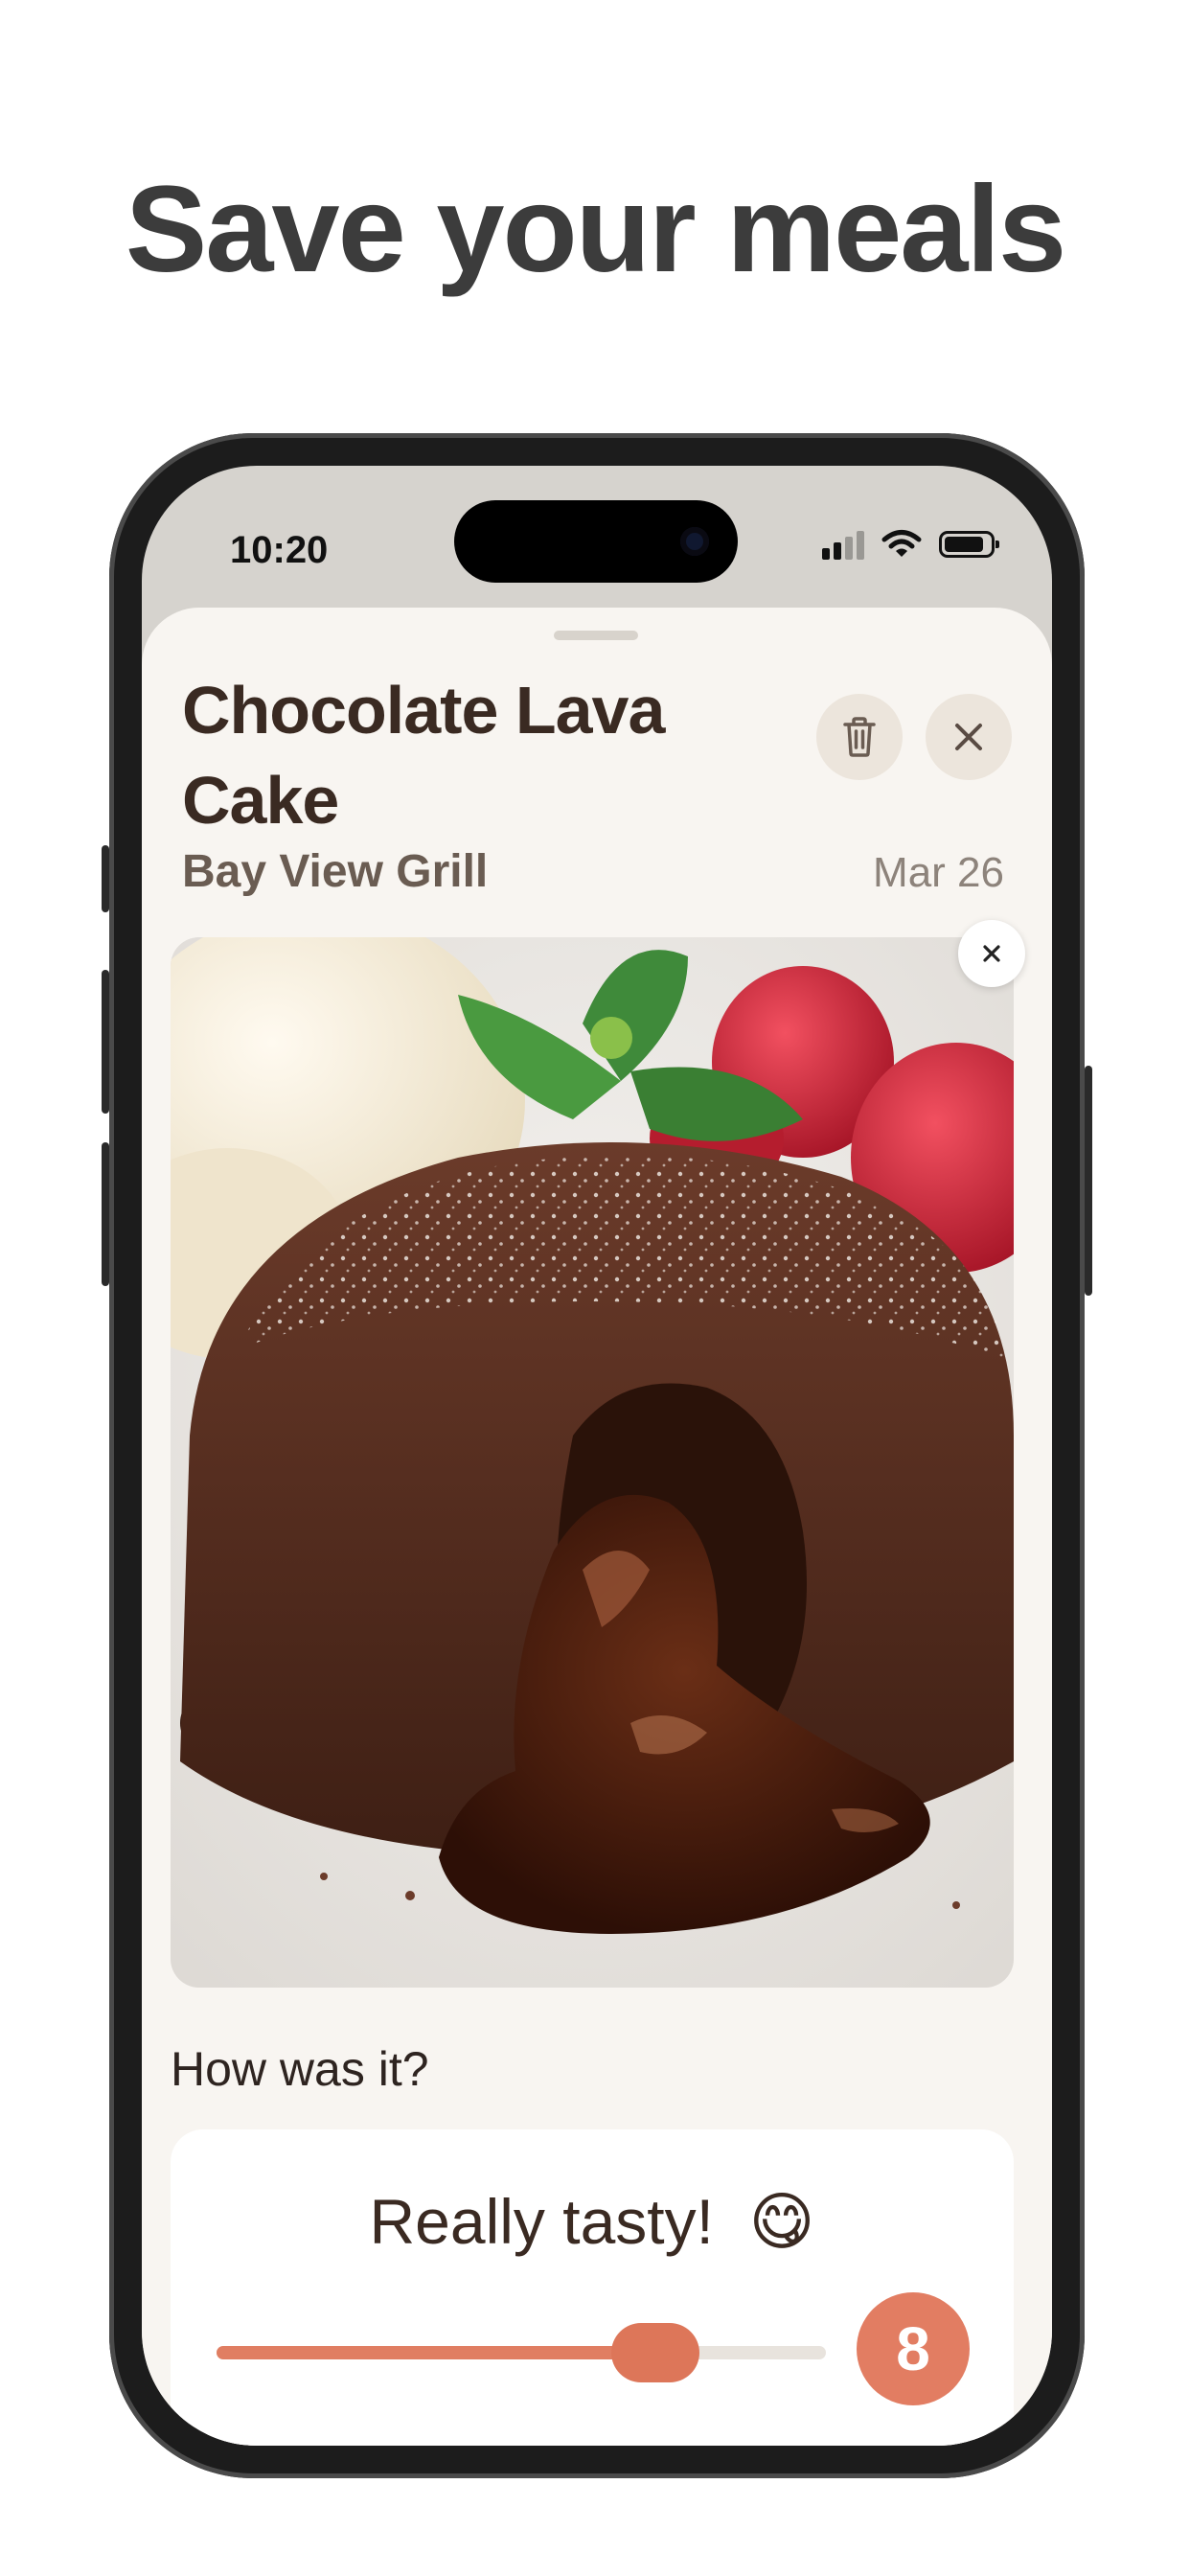 This screenshot has width=1190, height=2576. I want to click on rating-emoji: 😋, so click(781, 2221).